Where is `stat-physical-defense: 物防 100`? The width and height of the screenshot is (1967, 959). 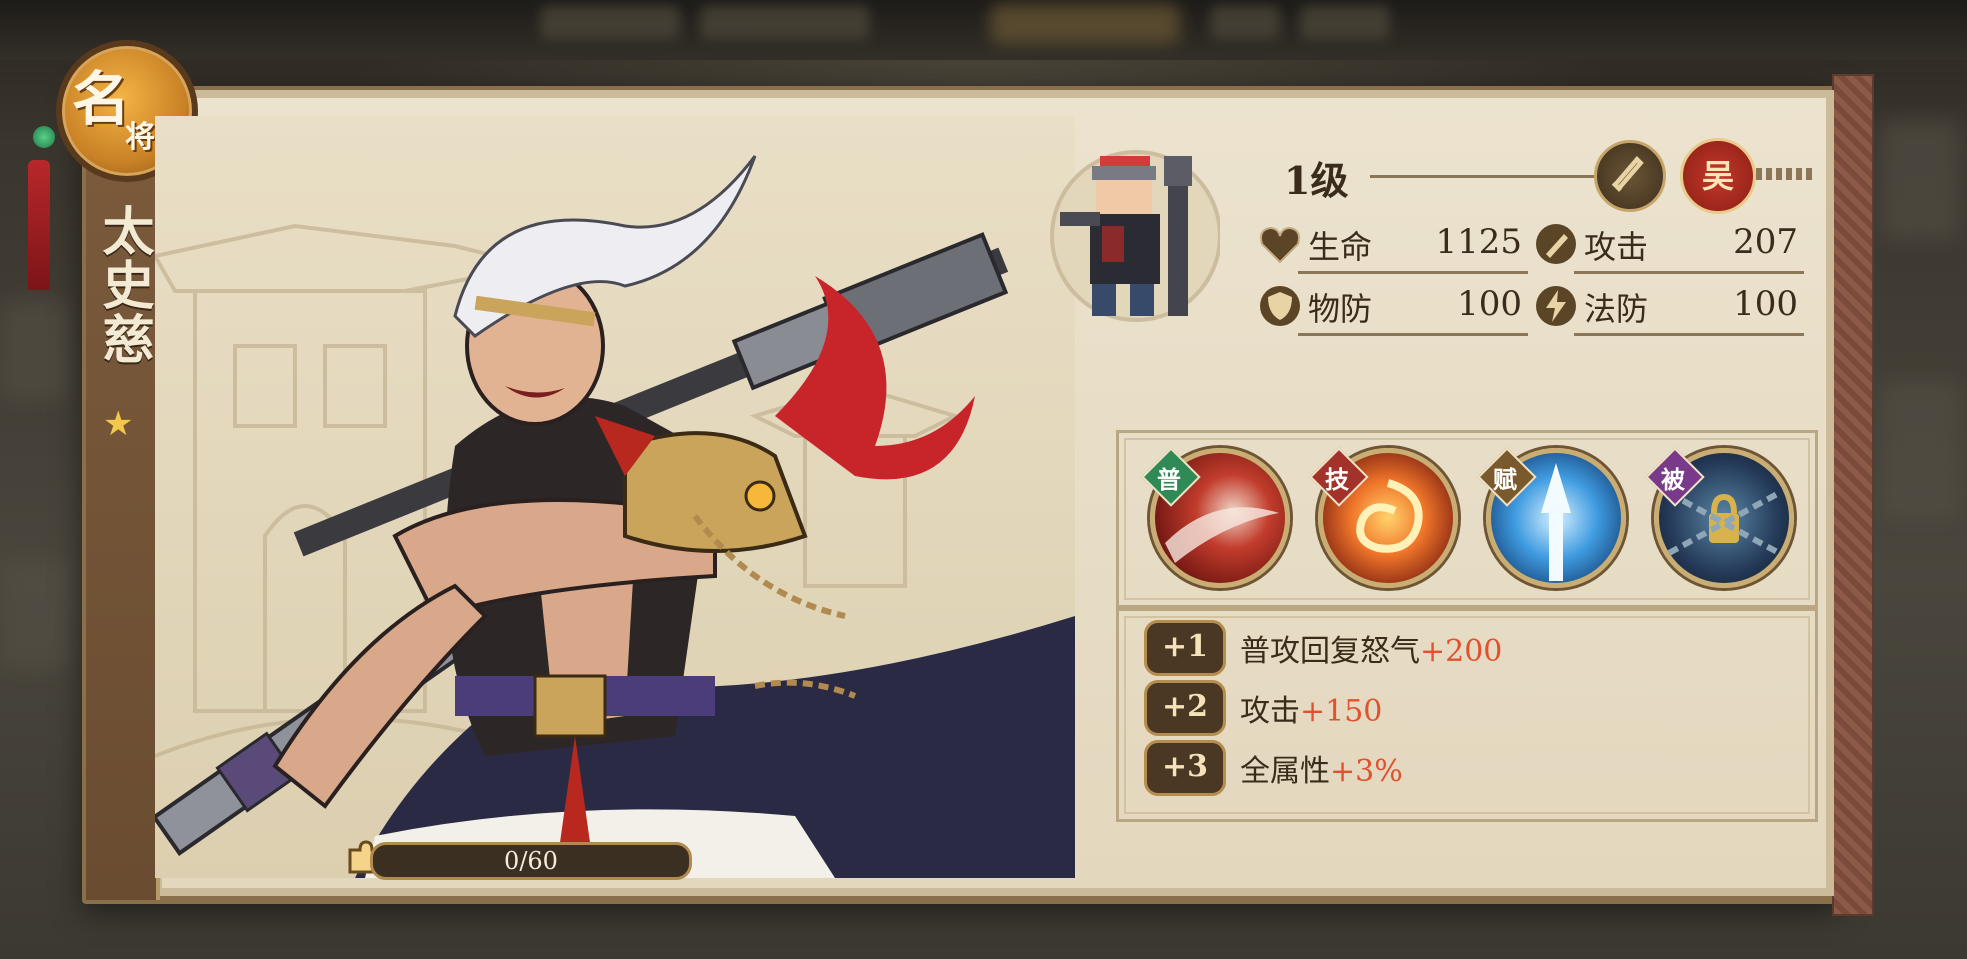 stat-physical-defense: 物防 100 is located at coordinates (1393, 308).